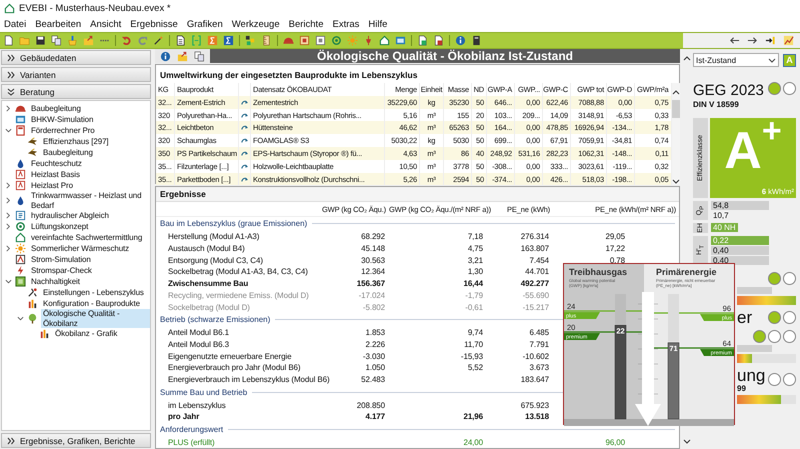  Describe the element at coordinates (80, 249) in the screenshot. I see `tree-item: Sommerlicher Wärmeschutz` at that location.